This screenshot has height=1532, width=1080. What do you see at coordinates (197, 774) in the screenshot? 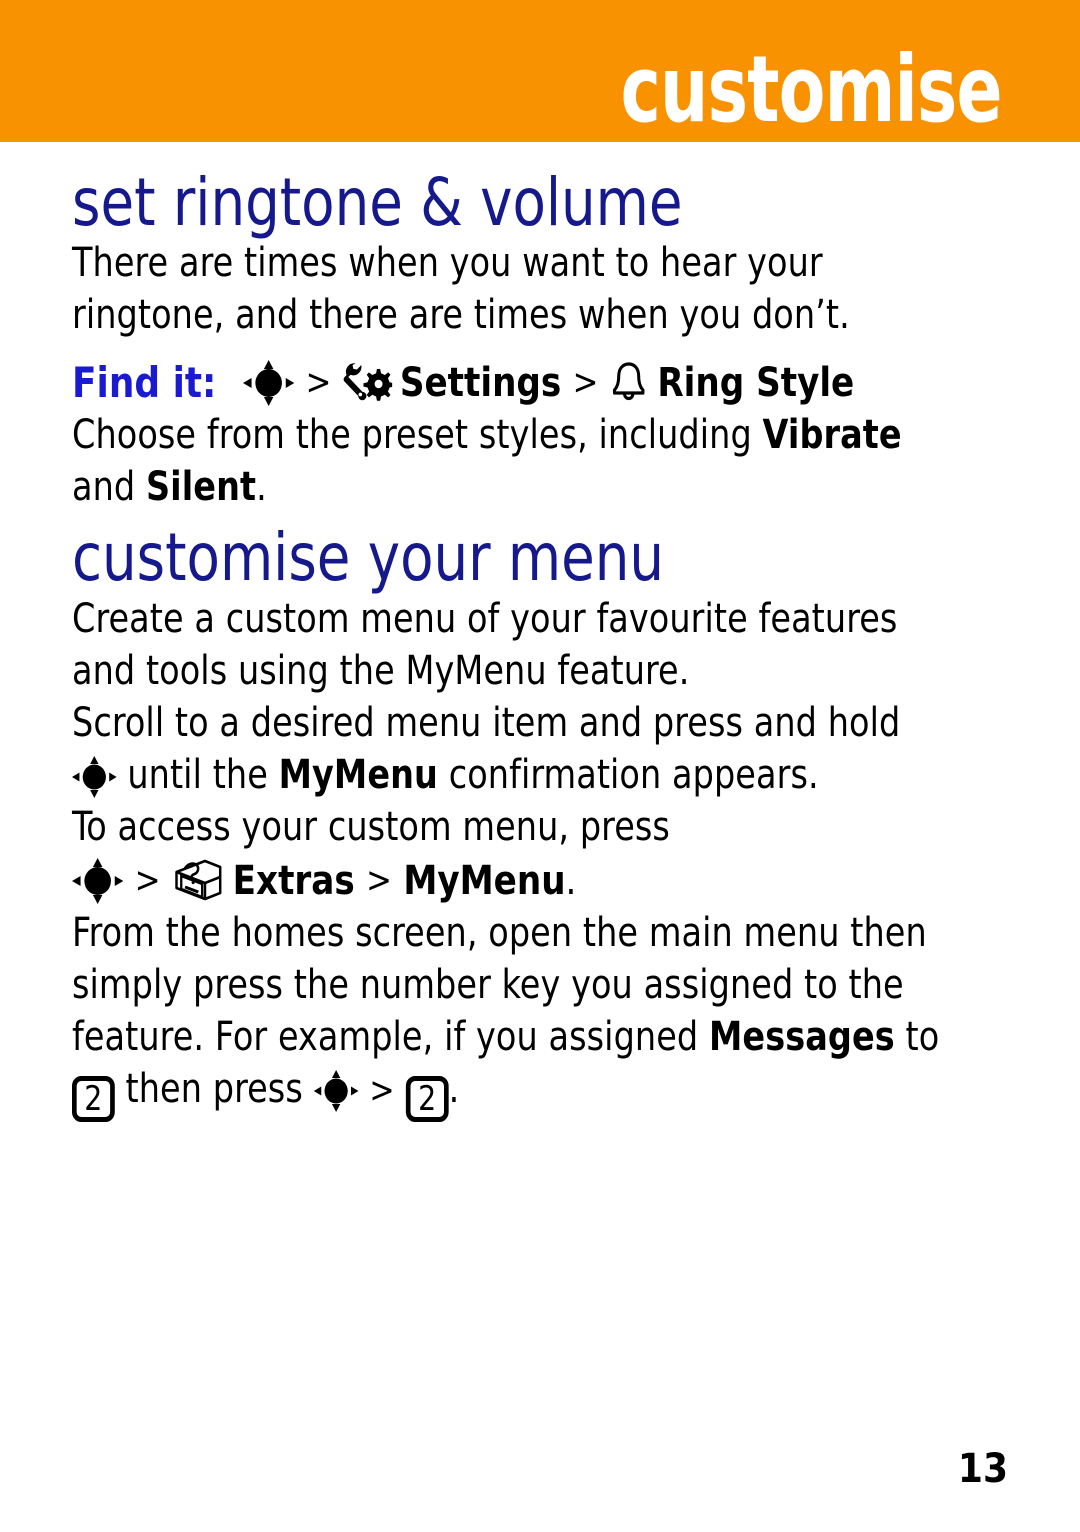
I see `scroll-hold-mid: until the` at bounding box center [197, 774].